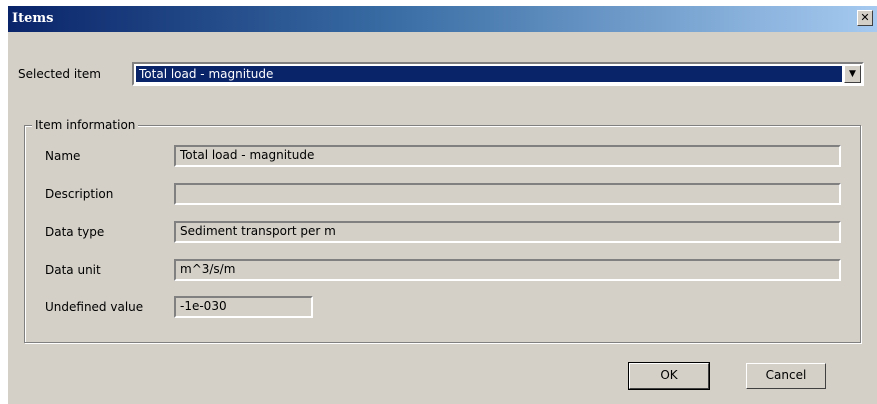  Describe the element at coordinates (63, 156) in the screenshot. I see `name-label: Name` at that location.